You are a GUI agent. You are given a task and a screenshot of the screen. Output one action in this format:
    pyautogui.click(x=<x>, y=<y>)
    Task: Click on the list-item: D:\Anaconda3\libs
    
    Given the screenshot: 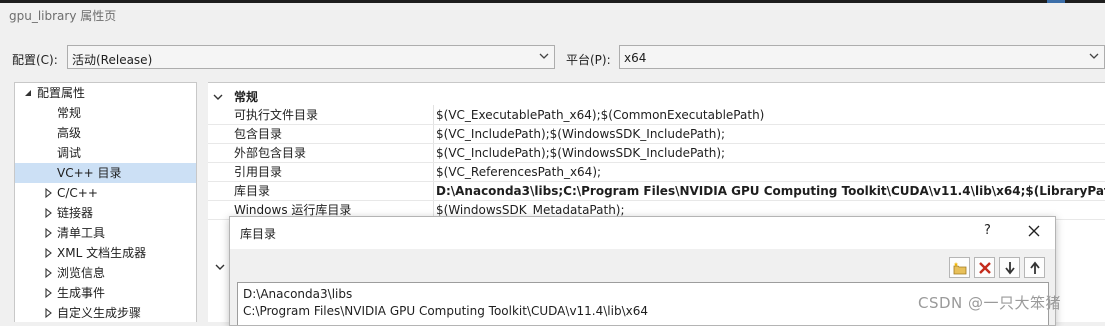 What is the action you would take?
    pyautogui.click(x=297, y=294)
    